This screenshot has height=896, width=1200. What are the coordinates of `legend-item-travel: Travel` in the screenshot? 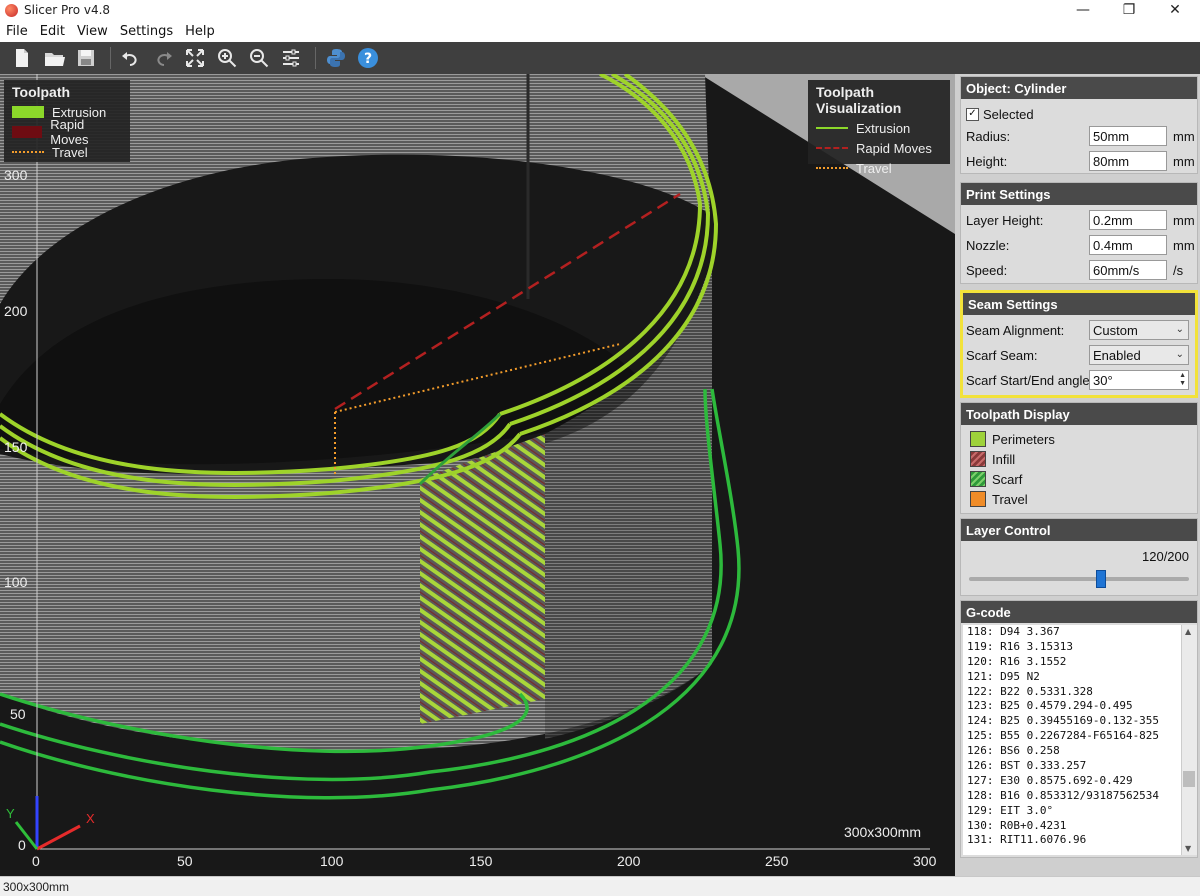 It's located at (879, 168).